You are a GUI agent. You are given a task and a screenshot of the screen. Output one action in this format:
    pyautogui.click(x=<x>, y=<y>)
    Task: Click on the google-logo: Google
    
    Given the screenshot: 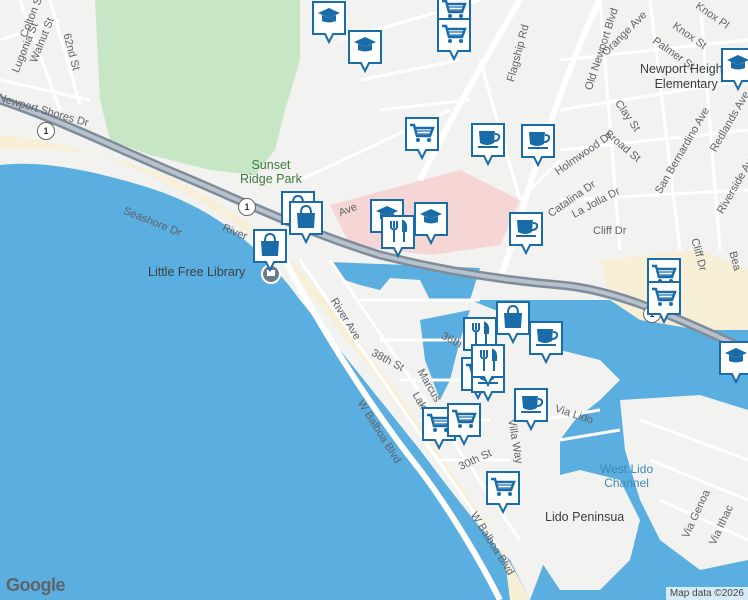 What is the action you would take?
    pyautogui.click(x=36, y=585)
    